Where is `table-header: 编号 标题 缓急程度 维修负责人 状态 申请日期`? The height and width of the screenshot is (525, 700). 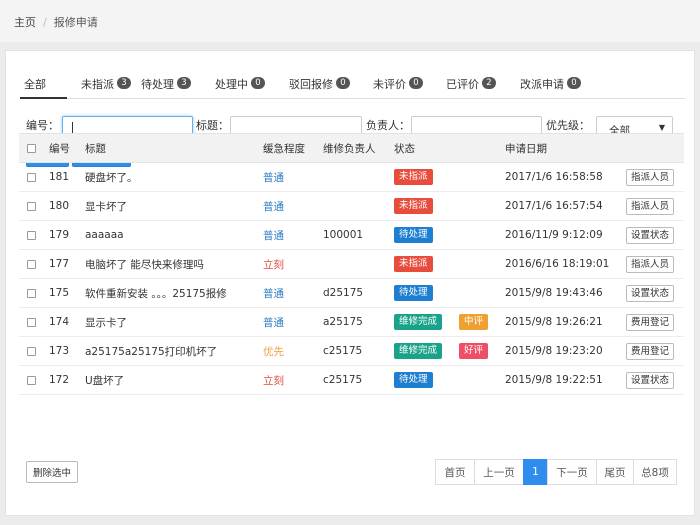
table-header: 编号 标题 缓急程度 维修负责人 状态 申请日期 is located at coordinates (351, 148).